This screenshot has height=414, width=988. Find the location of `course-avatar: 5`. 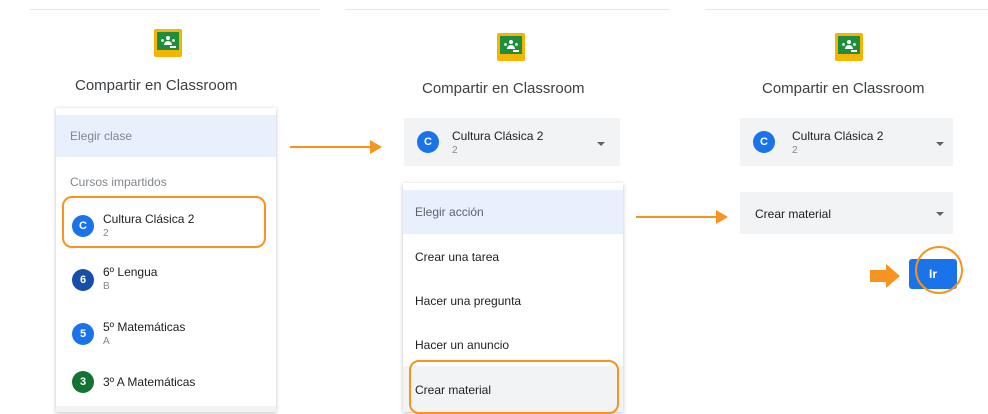

course-avatar: 5 is located at coordinates (83, 334).